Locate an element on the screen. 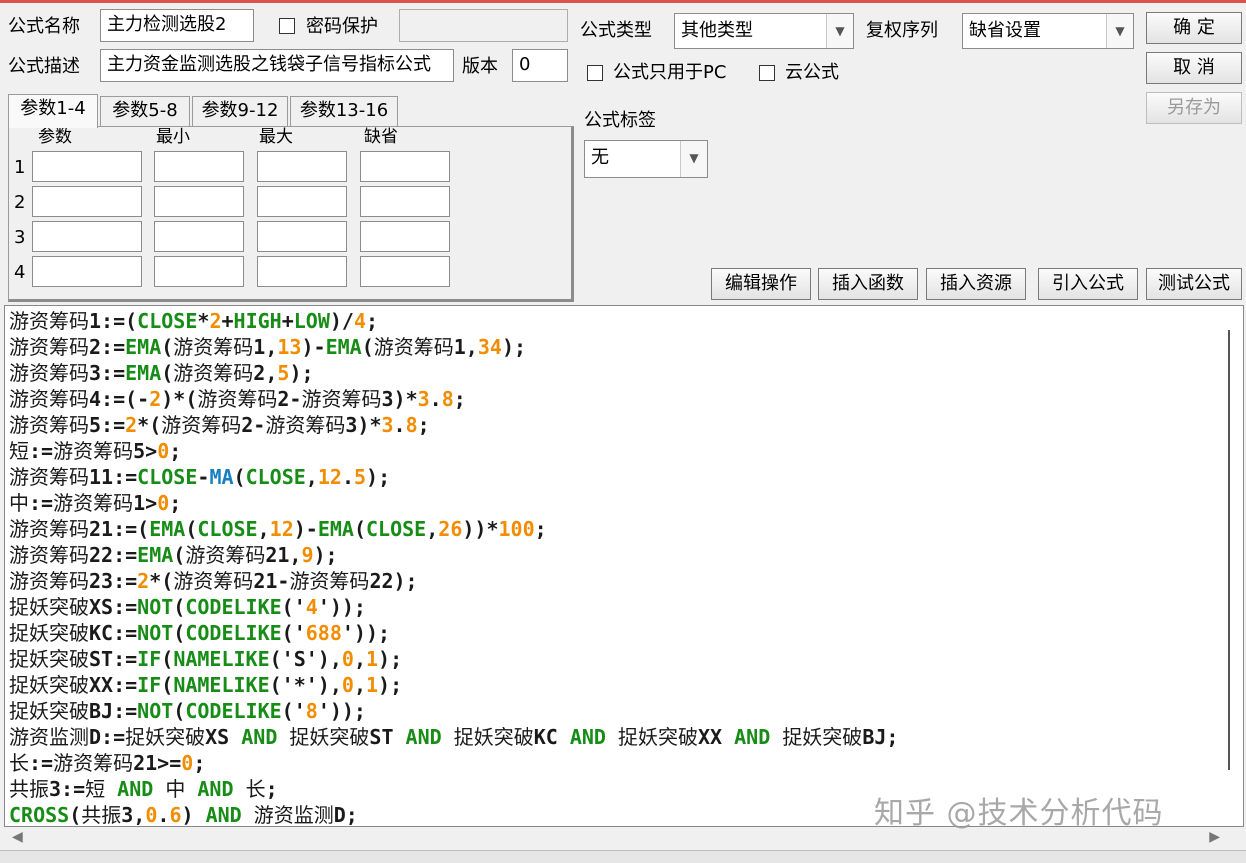  code-line: 捉妖突破XX:=IF(NAMELIKE('*'),0,1); is located at coordinates (453, 685).